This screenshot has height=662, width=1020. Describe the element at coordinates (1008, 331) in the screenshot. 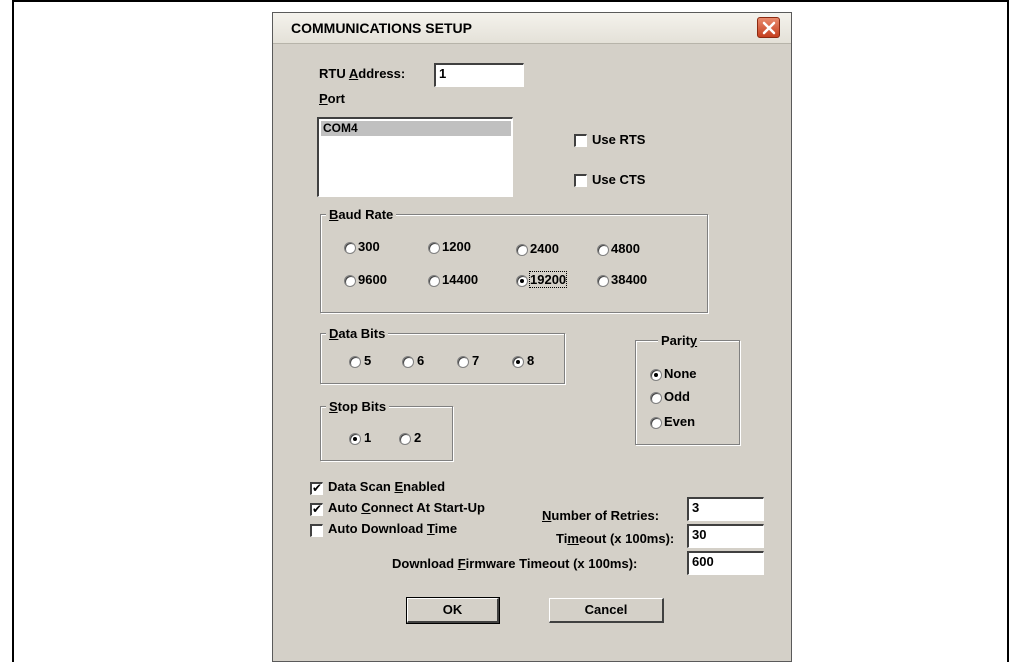

I see `page-border-right` at that location.